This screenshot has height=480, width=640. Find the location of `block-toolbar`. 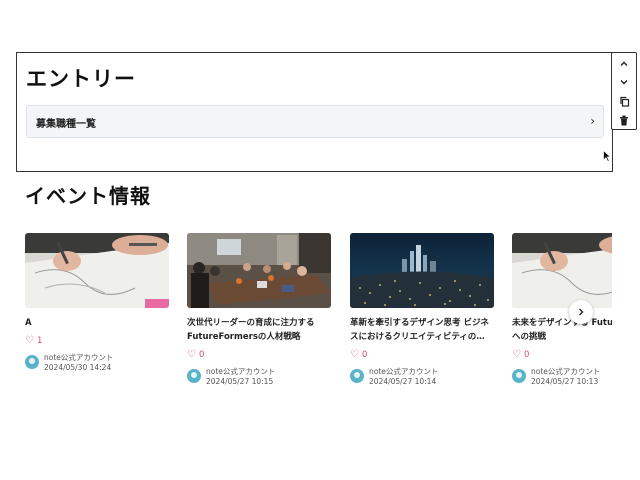

block-toolbar is located at coordinates (624, 91).